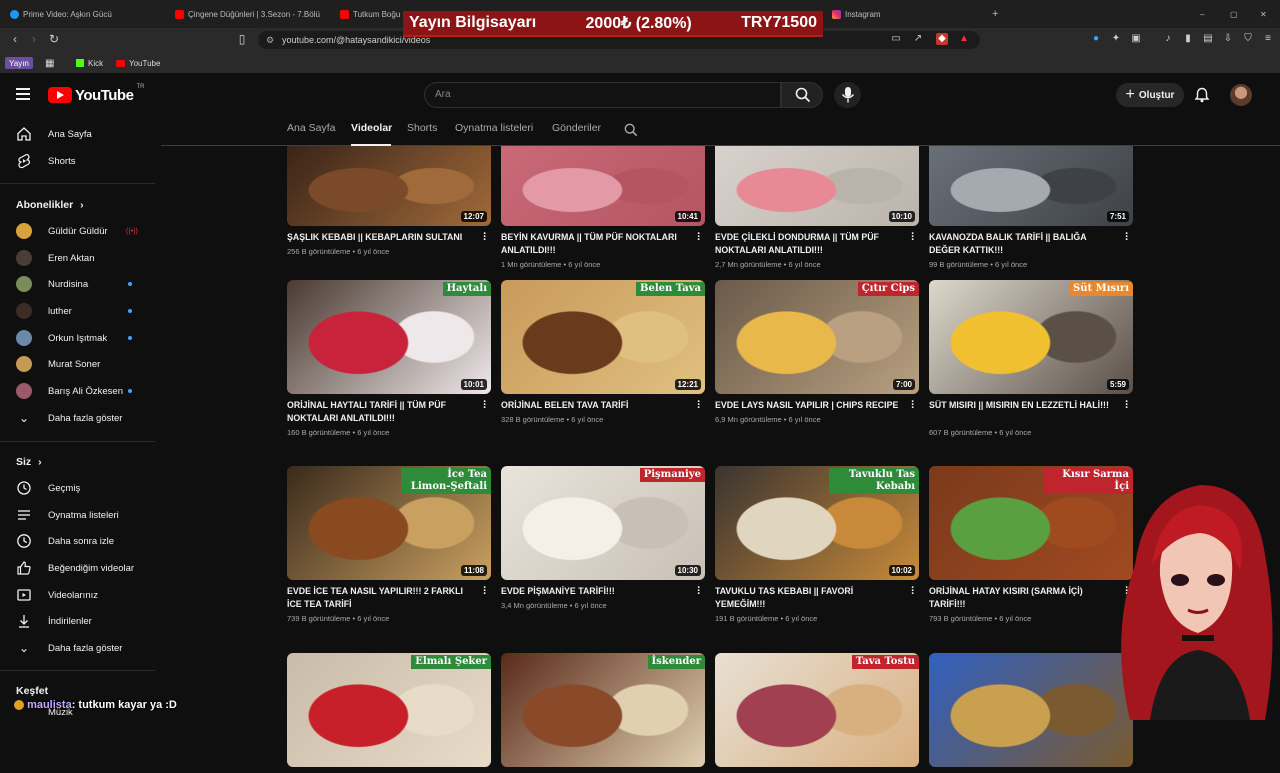 The width and height of the screenshot is (1280, 773). Describe the element at coordinates (603, 186) in the screenshot. I see `video-thumbnail: 10:41` at that location.